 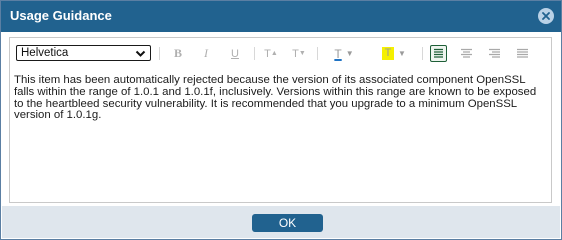 What do you see at coordinates (274, 53) in the screenshot?
I see `superscript-icon: ▲` at bounding box center [274, 53].